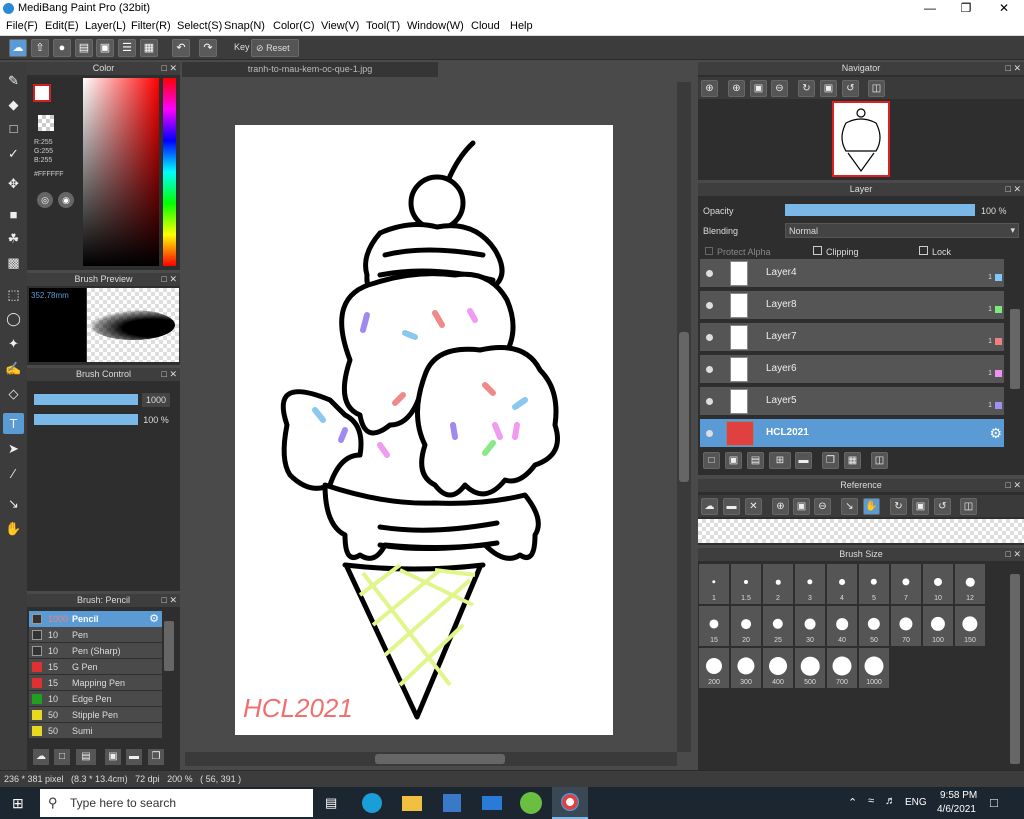  I want to click on comment-icon: ▤, so click(84, 48).